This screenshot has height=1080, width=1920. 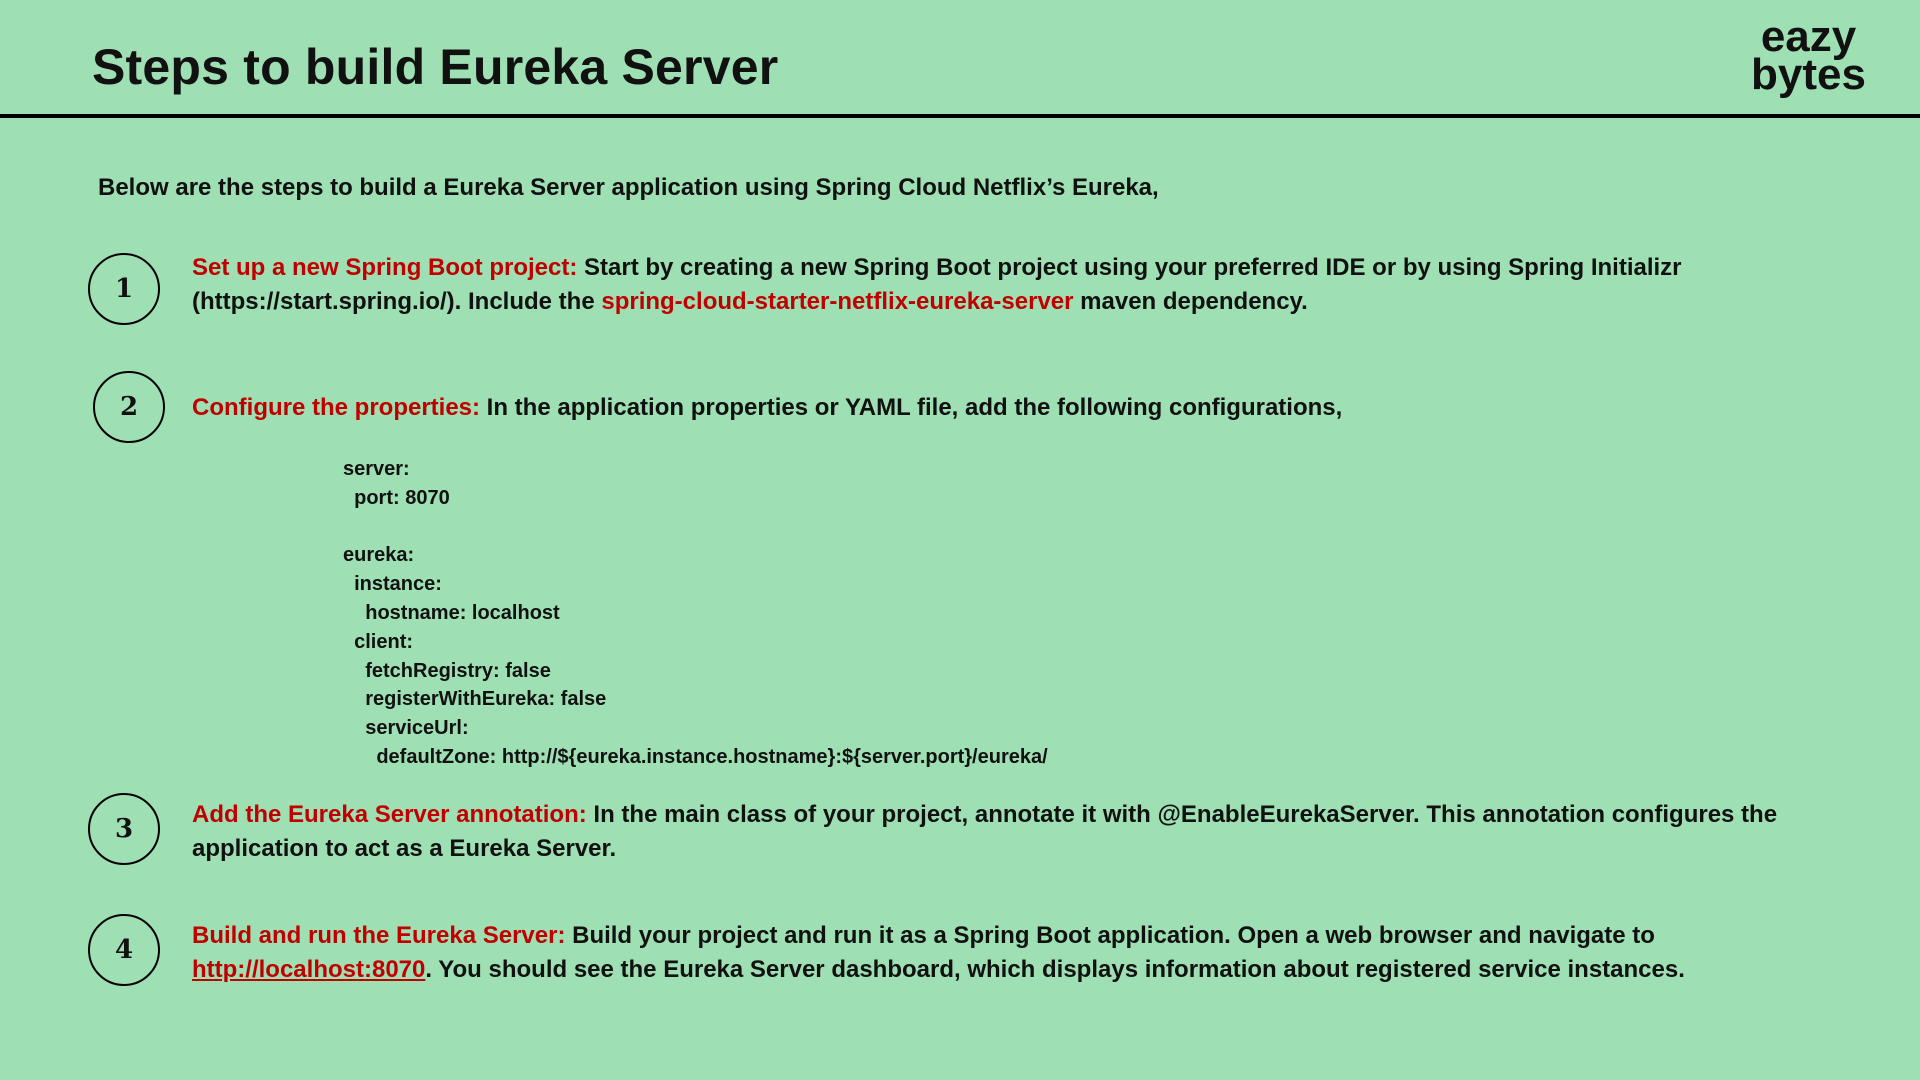 What do you see at coordinates (960, 116) in the screenshot?
I see `header-divider` at bounding box center [960, 116].